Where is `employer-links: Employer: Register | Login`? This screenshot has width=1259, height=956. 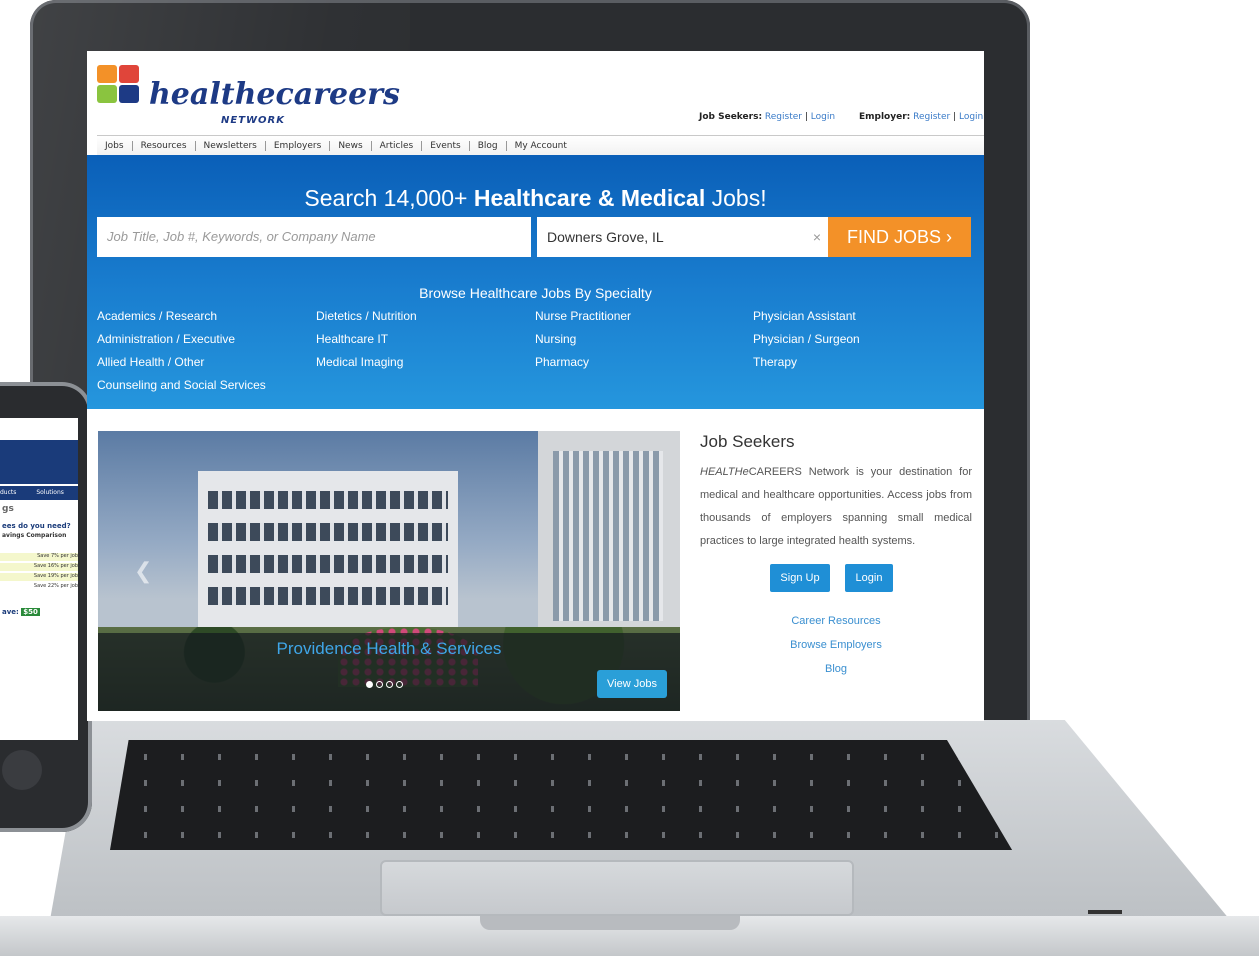
employer-links: Employer: Register | Login is located at coordinates (921, 117).